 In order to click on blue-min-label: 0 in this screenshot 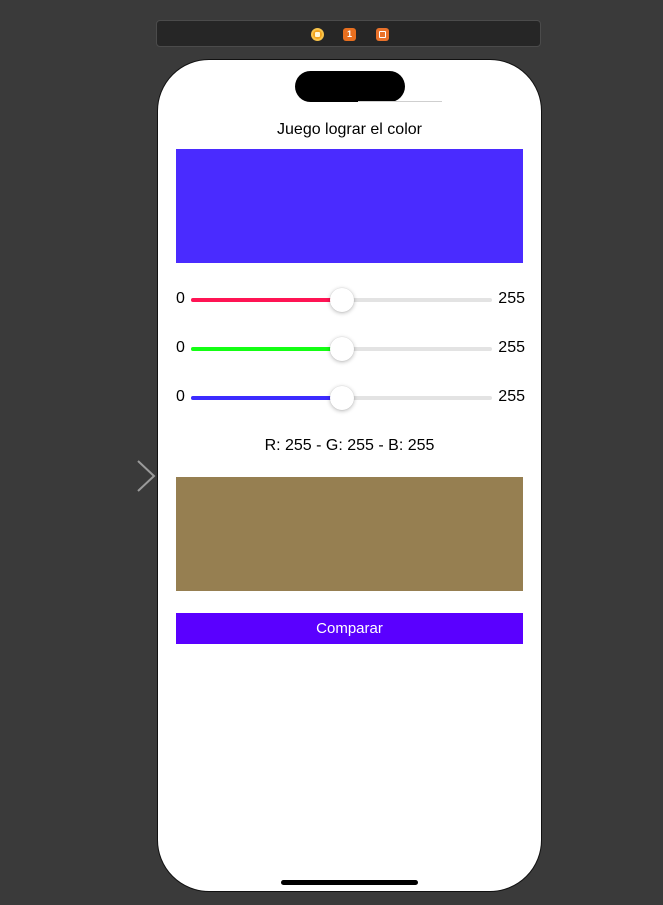, I will do `click(180, 396)`.